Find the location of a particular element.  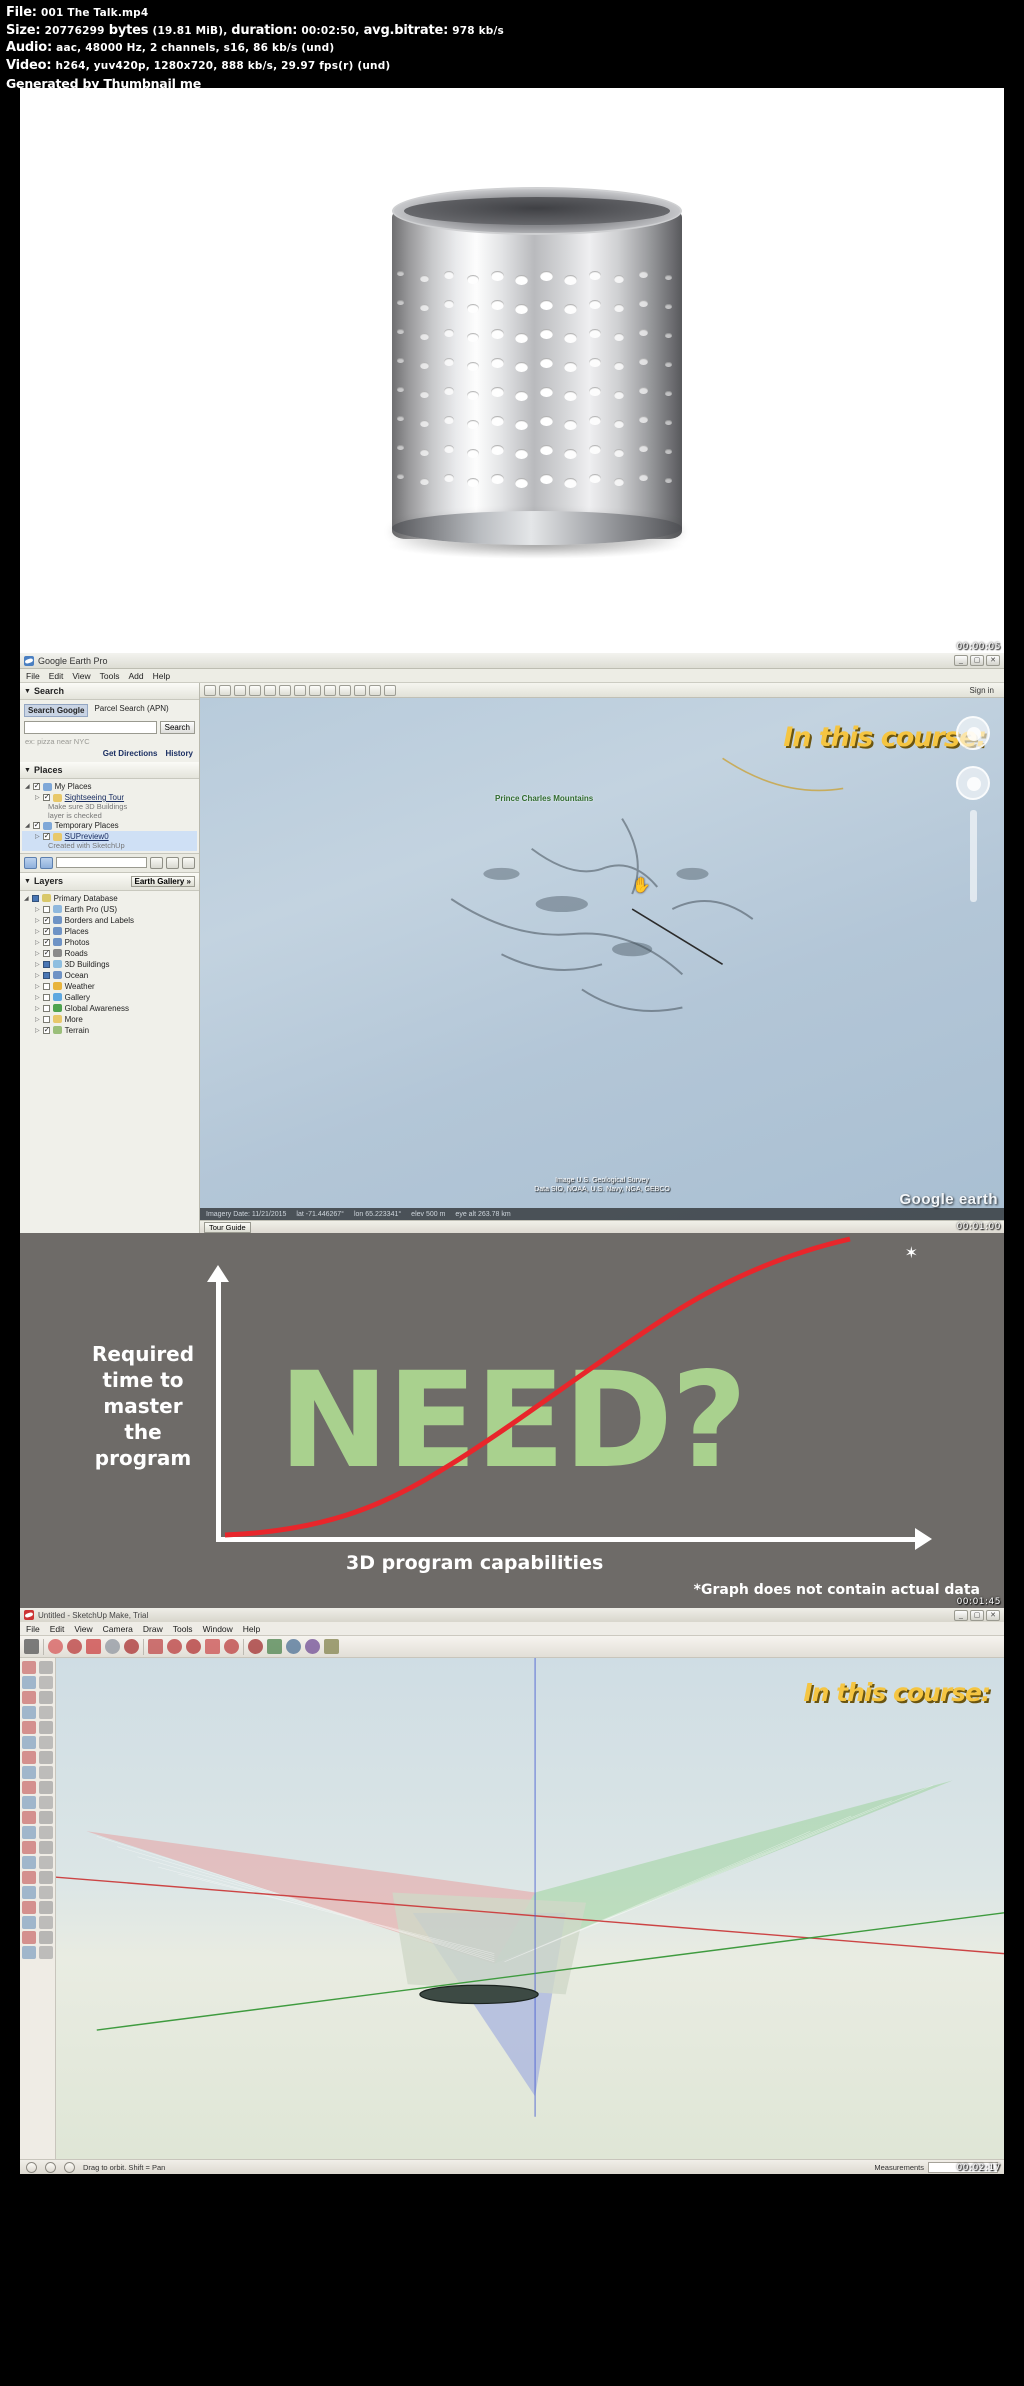

layers-tree-item: ▷ 3D Buildings is located at coordinates (109, 964).